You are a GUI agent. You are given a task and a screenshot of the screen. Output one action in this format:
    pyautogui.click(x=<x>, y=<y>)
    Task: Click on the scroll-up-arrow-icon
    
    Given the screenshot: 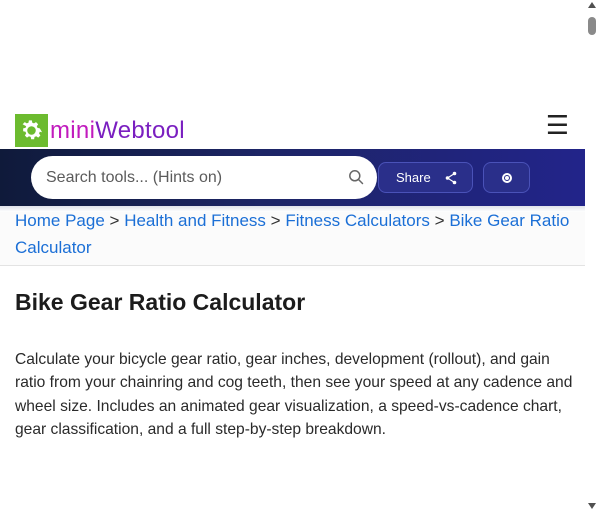 What is the action you would take?
    pyautogui.click(x=592, y=5)
    